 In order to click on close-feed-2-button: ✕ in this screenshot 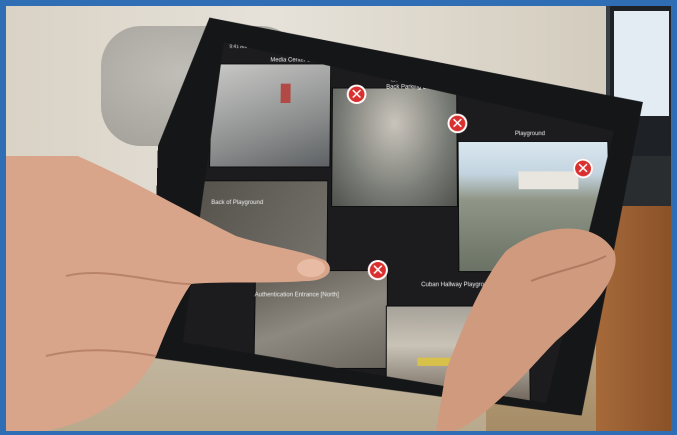, I will do `click(457, 123)`.